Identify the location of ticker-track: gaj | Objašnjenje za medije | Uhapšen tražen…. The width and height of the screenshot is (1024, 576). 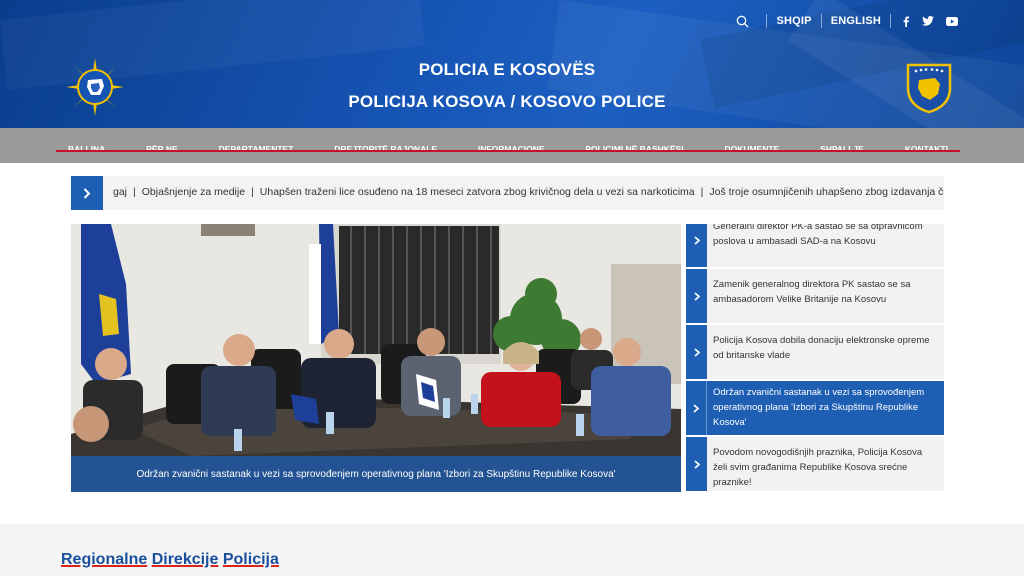
(523, 193).